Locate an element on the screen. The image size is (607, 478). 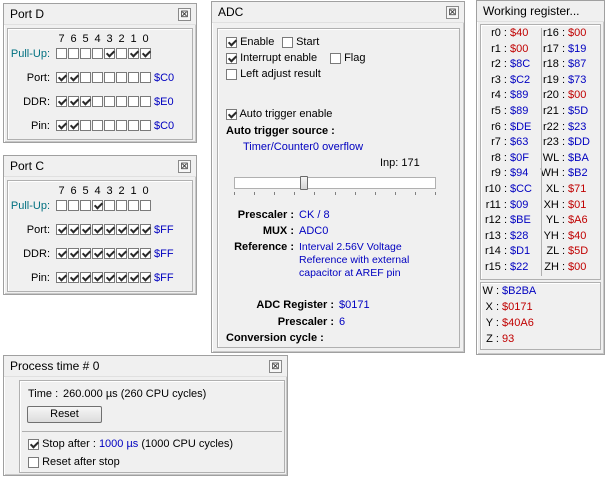
register-value: $DE is located at coordinates (520, 127).